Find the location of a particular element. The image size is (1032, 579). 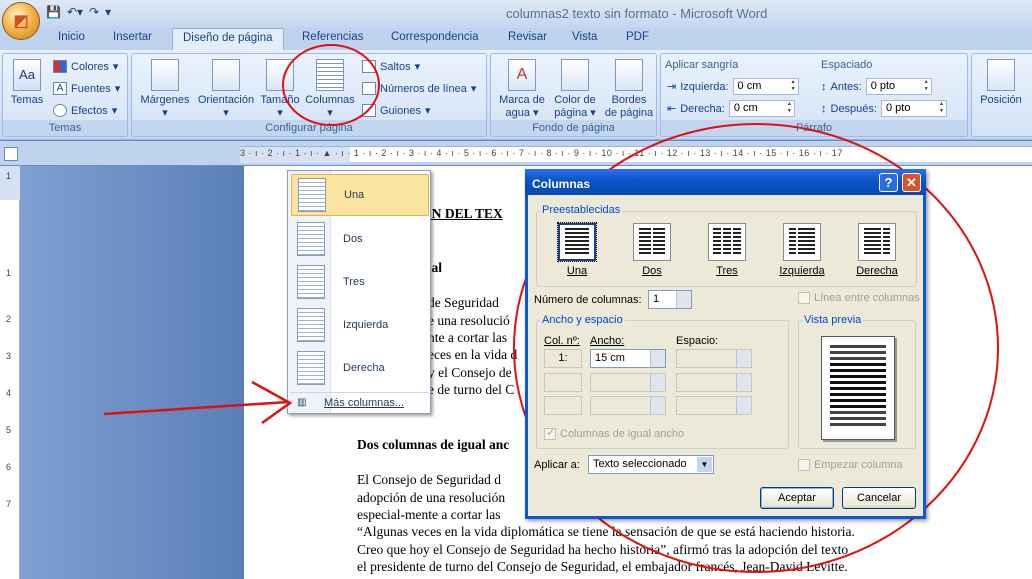

annotation-circle-columnas is located at coordinates (331, 85).